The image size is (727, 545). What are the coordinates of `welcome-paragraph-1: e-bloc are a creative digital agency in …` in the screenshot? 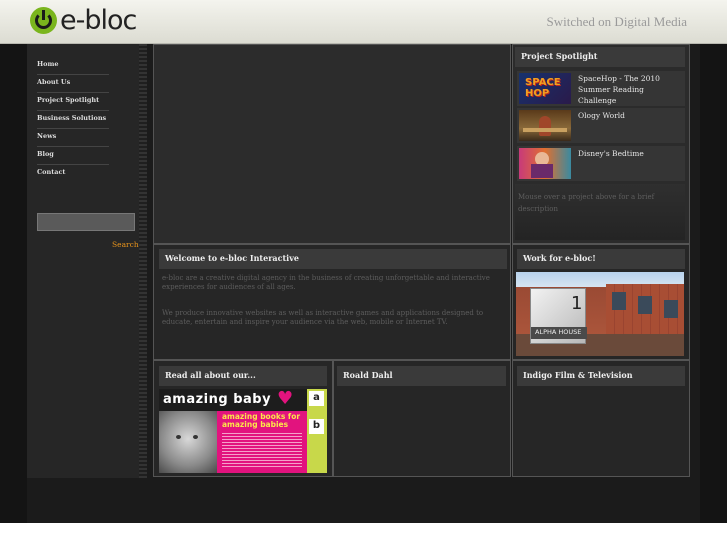 It's located at (326, 282).